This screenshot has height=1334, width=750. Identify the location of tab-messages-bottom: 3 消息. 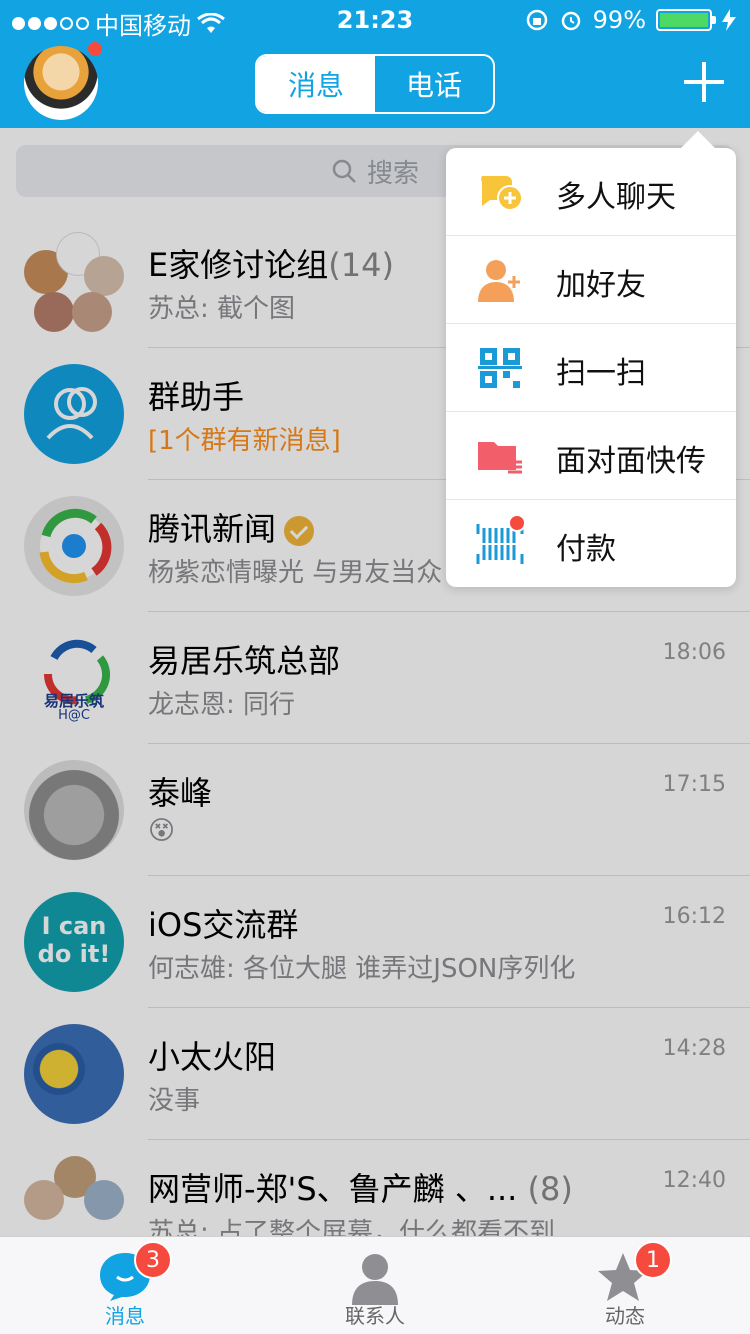
(125, 1285).